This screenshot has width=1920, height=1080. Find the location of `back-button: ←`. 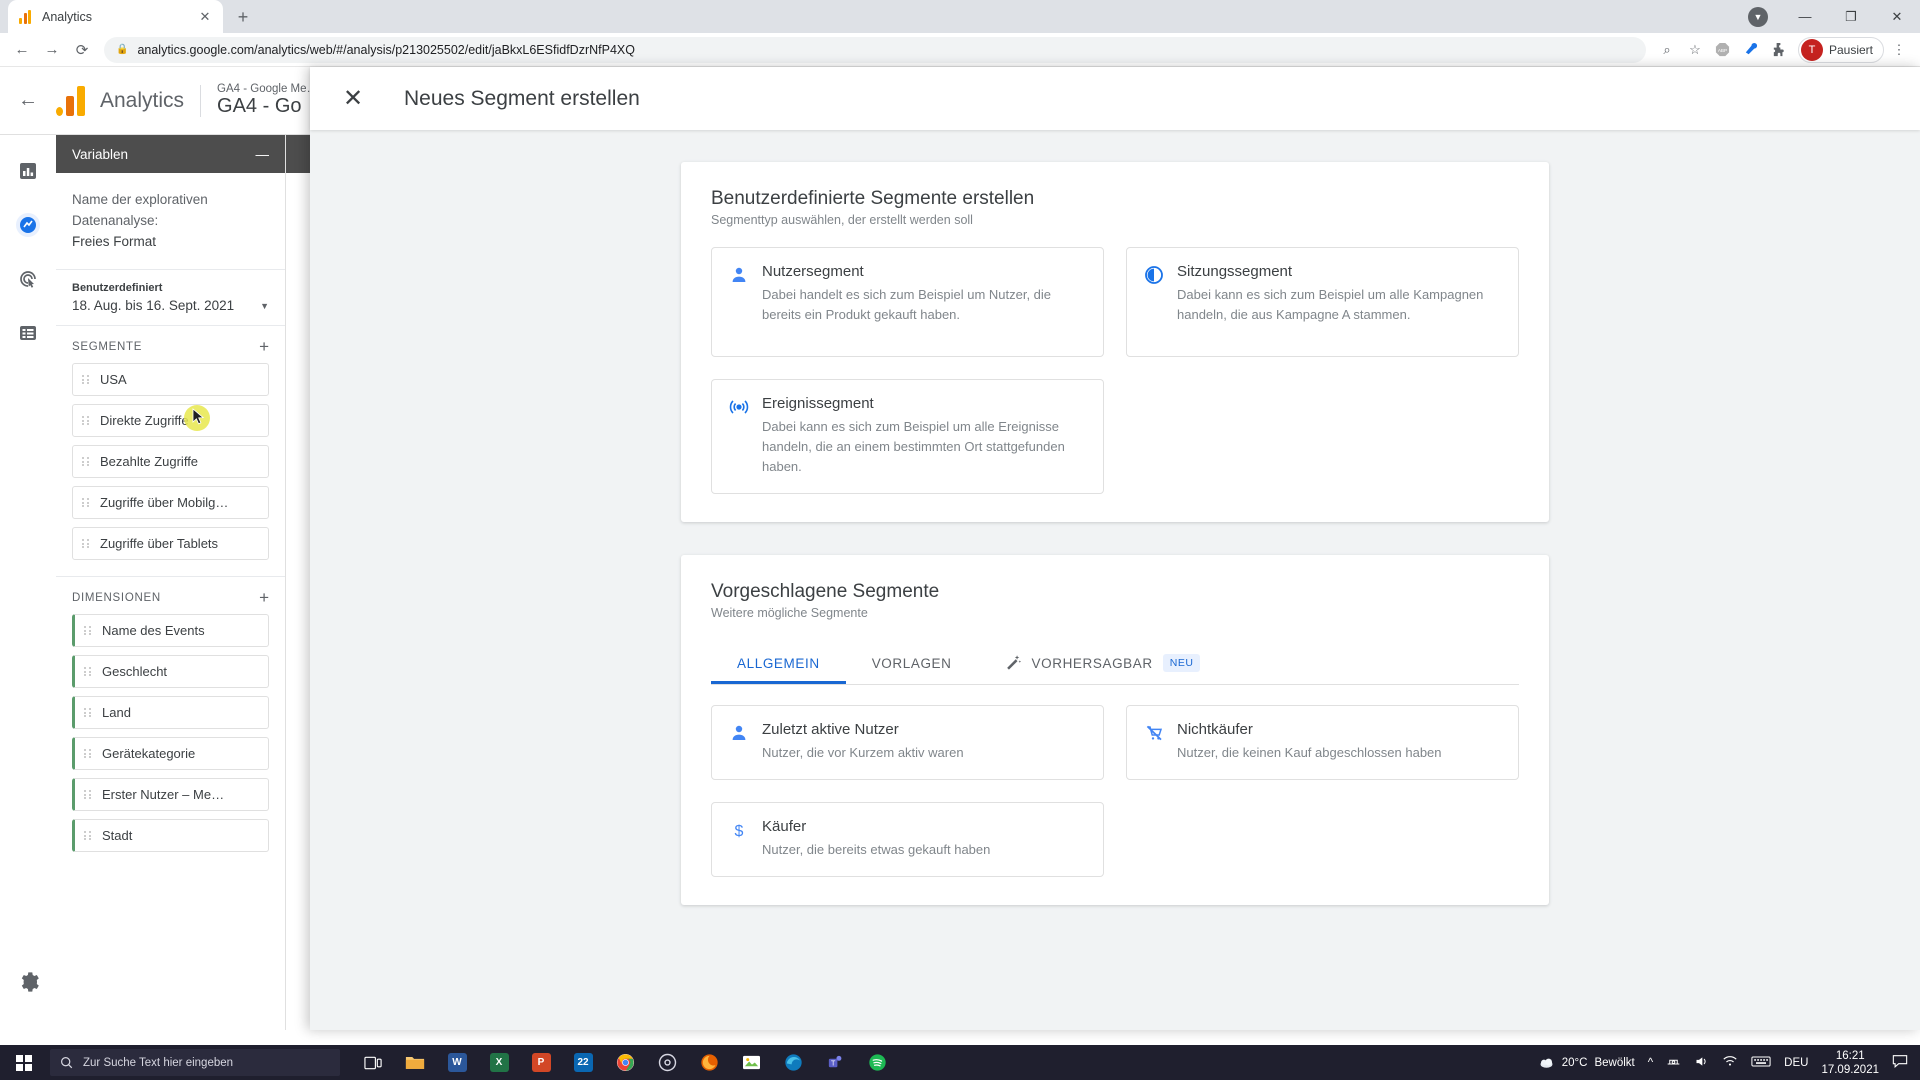

back-button: ← is located at coordinates (22, 50).